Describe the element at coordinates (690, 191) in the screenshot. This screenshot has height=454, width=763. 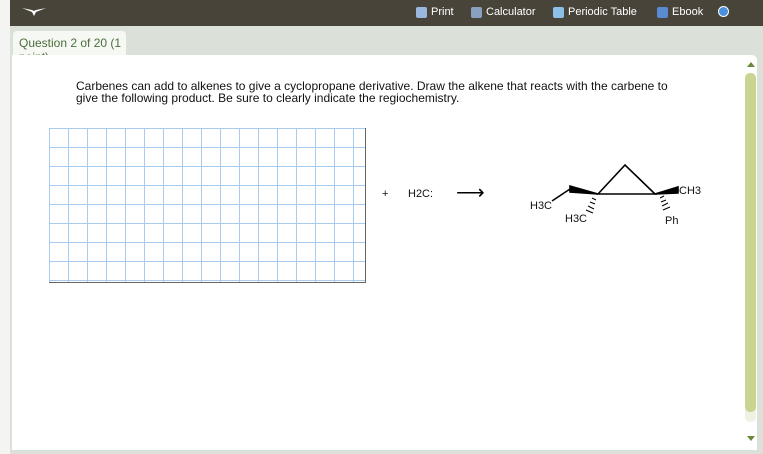
I see `ch3-label: CH3` at that location.